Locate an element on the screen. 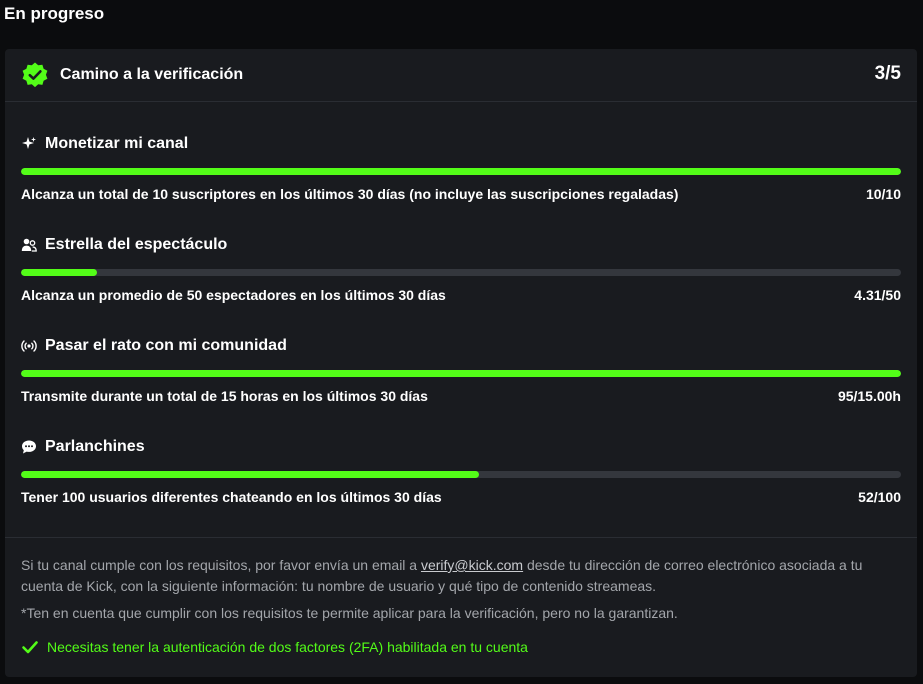 This screenshot has width=923, height=684. card-title: Camino a la verificación is located at coordinates (152, 74).